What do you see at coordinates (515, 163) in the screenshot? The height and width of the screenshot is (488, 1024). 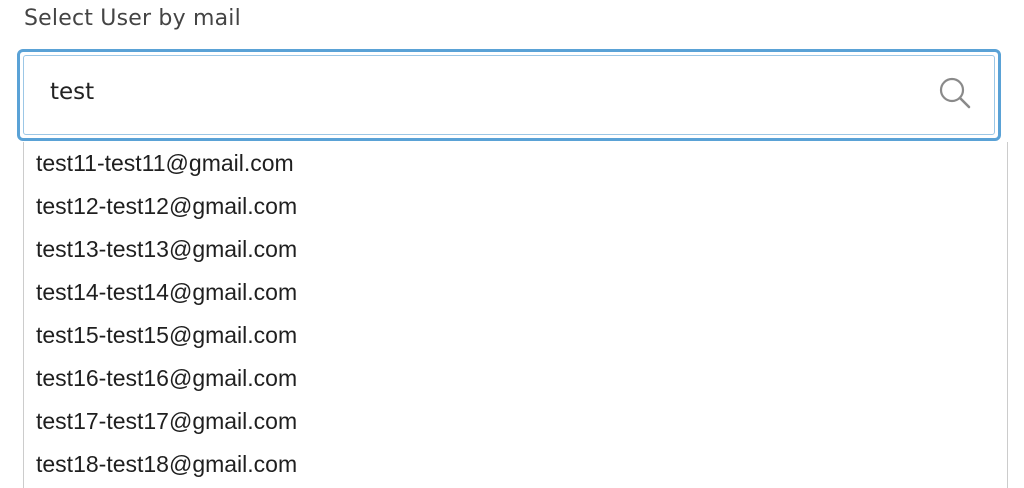 I see `dropdown-option: test11-test11@gmail.com` at bounding box center [515, 163].